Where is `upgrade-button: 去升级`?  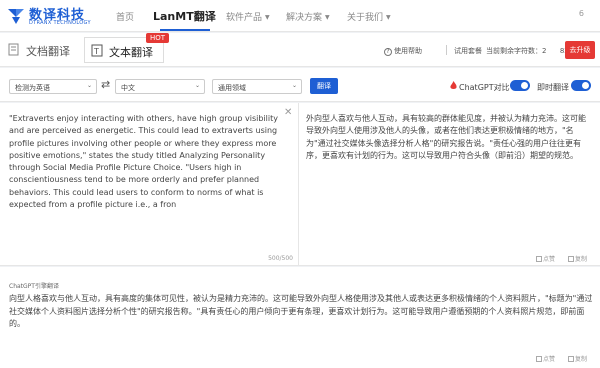
upgrade-button: 去升级 is located at coordinates (580, 50).